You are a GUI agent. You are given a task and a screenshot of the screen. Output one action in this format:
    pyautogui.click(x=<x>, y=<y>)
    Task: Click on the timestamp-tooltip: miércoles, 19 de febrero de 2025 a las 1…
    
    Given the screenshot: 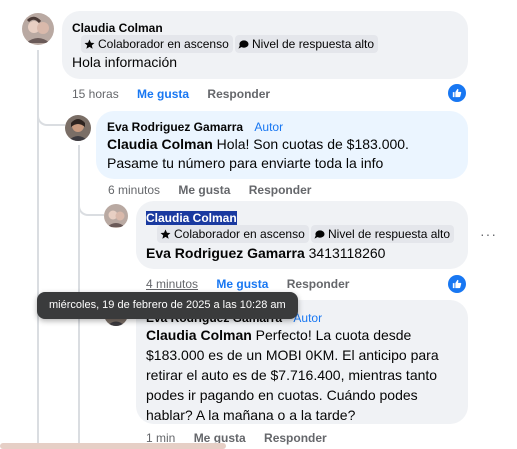 What is the action you would take?
    pyautogui.click(x=167, y=305)
    